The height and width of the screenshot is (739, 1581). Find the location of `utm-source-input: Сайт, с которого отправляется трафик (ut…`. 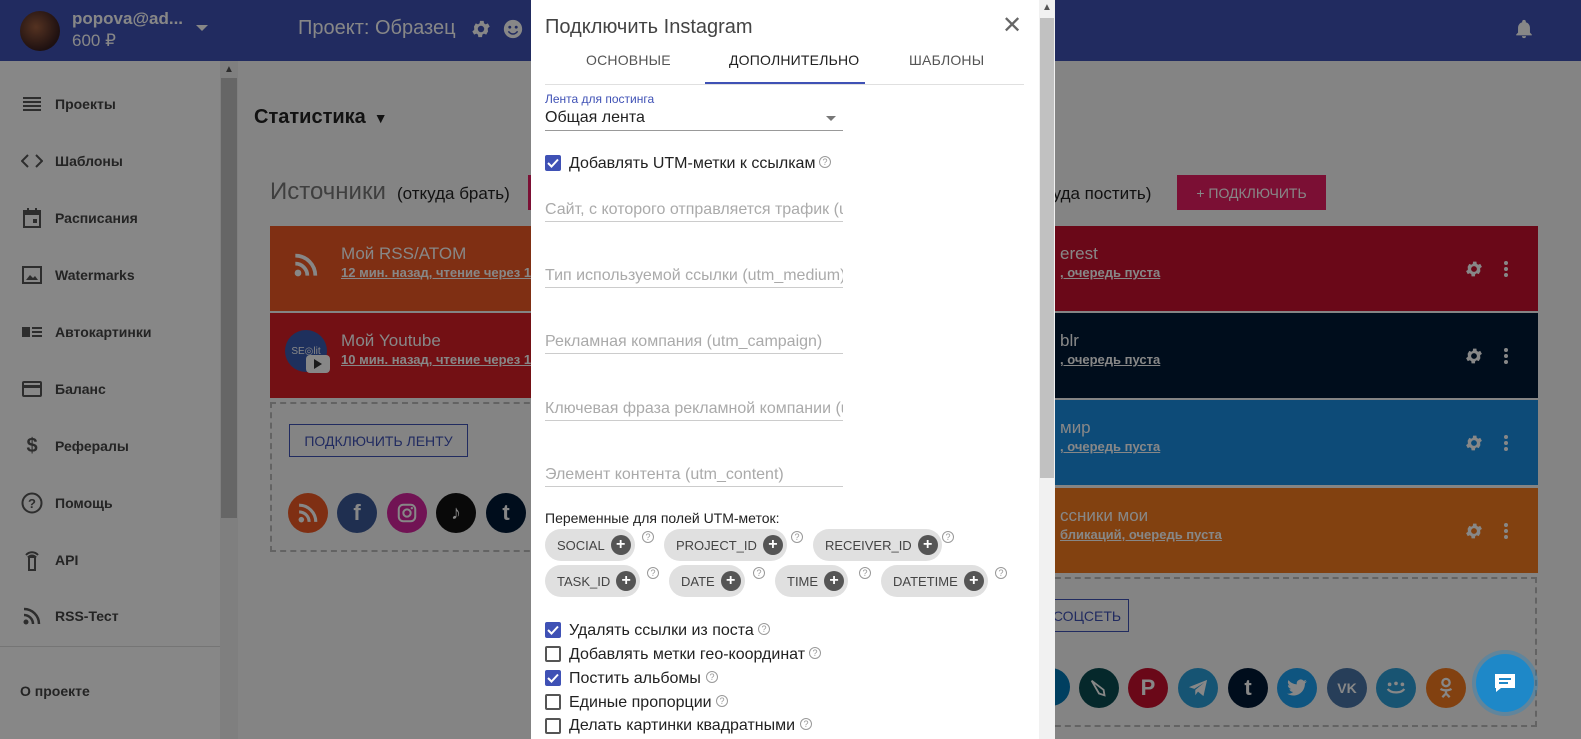

utm-source-input: Сайт, с которого отправляется трафик (ut… is located at coordinates (694, 210).